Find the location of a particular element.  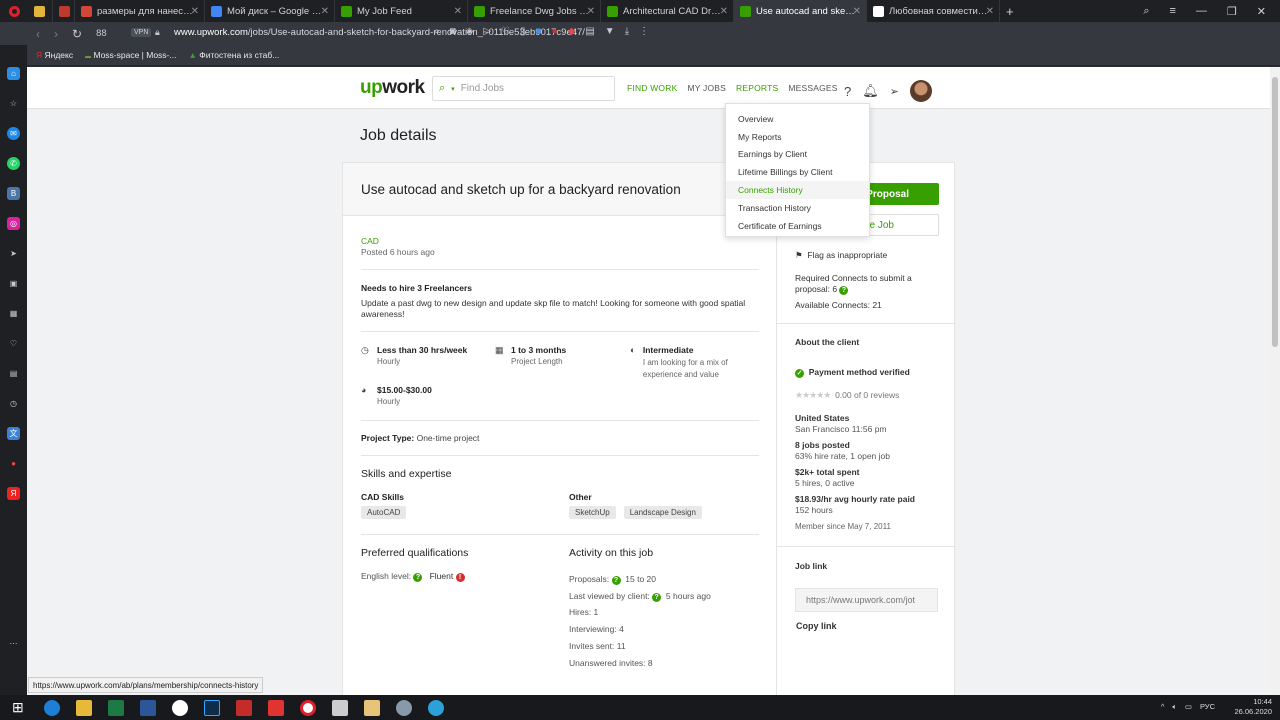

bell-icon: 🔔︎ is located at coordinates (870, 91).